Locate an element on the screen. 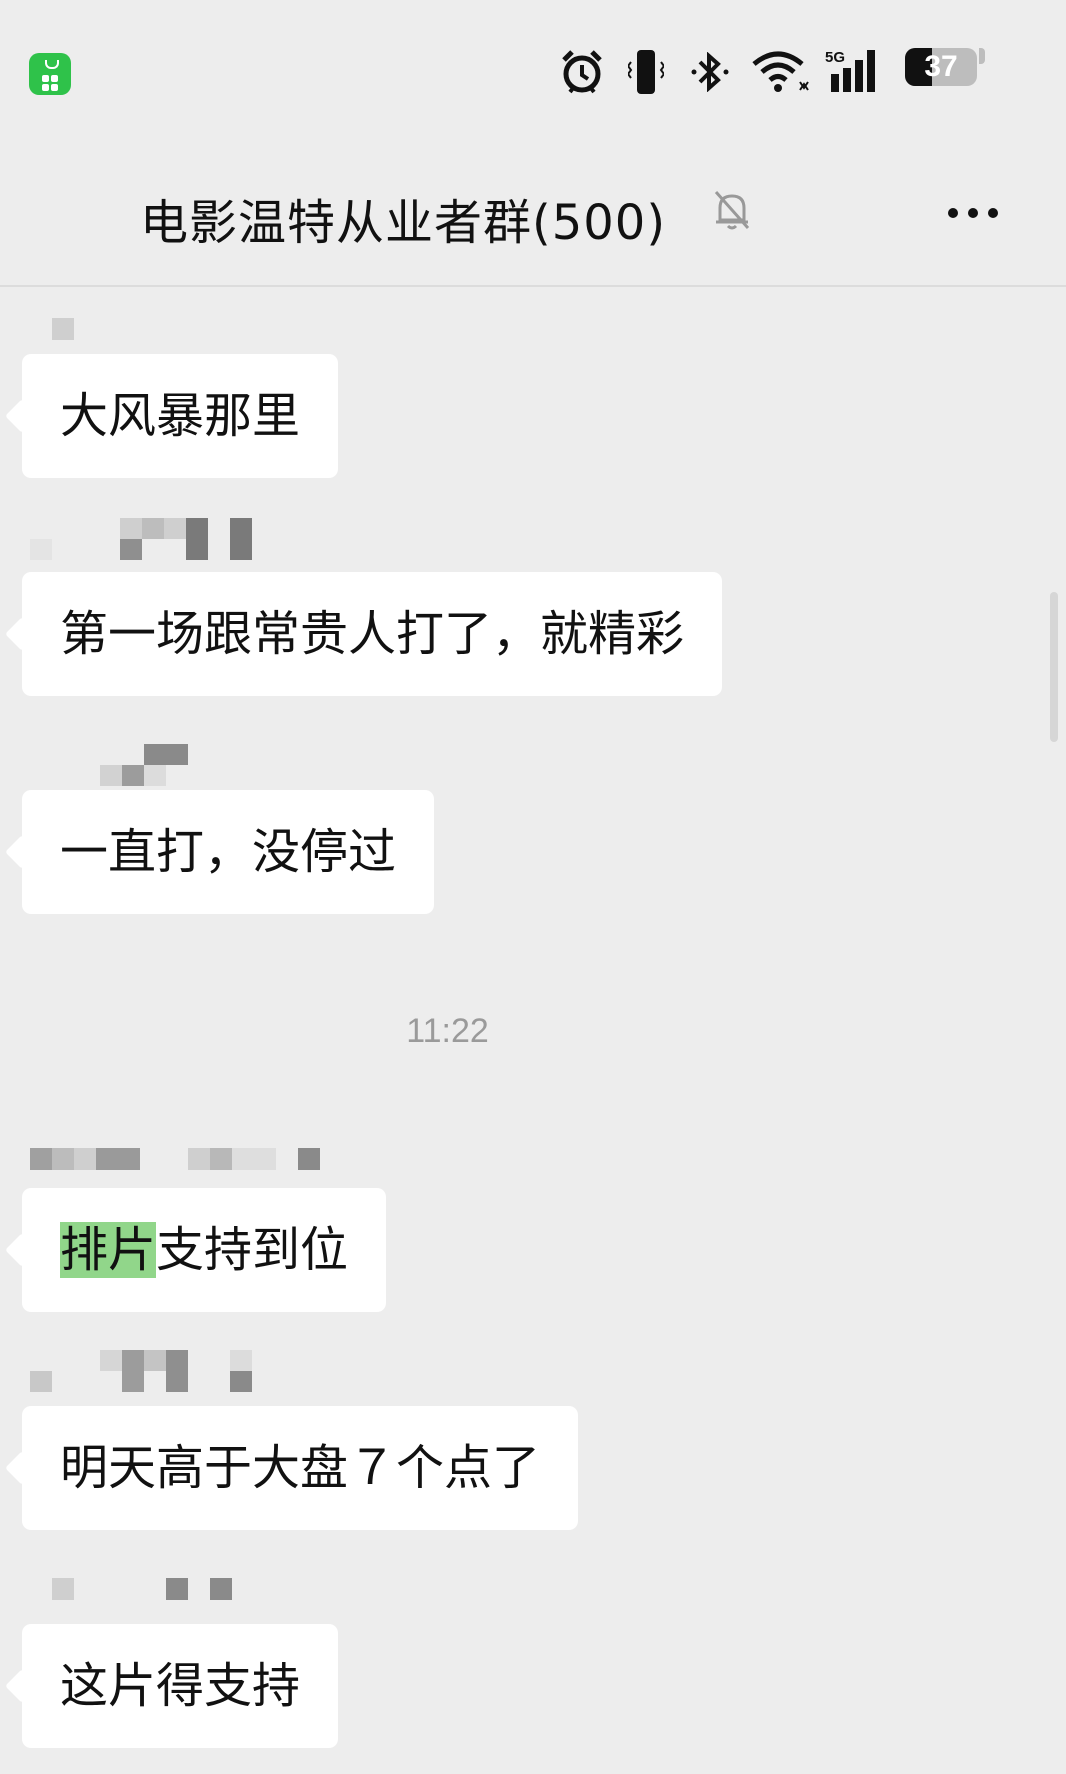 The width and height of the screenshot is (1066, 1774). alarm-icon is located at coordinates (582, 74).